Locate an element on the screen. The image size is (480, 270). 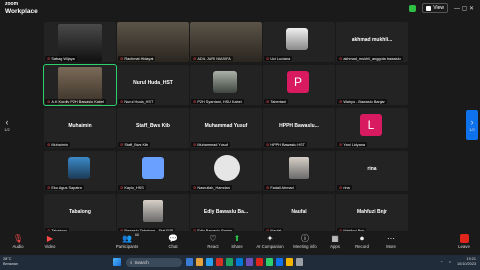
participant-tile: HPPH Bawaslu... ⊘ HPPH Bawaslu HST is located at coordinates (299, 128).